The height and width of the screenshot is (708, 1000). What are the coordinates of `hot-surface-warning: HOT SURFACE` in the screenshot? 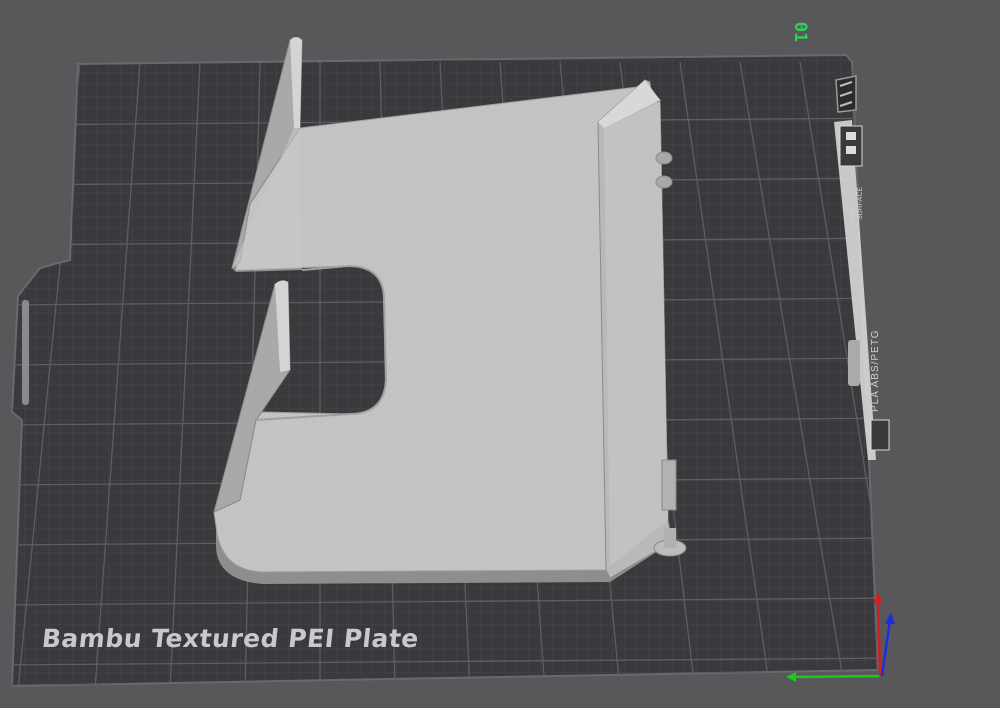 It's located at (857, 203).